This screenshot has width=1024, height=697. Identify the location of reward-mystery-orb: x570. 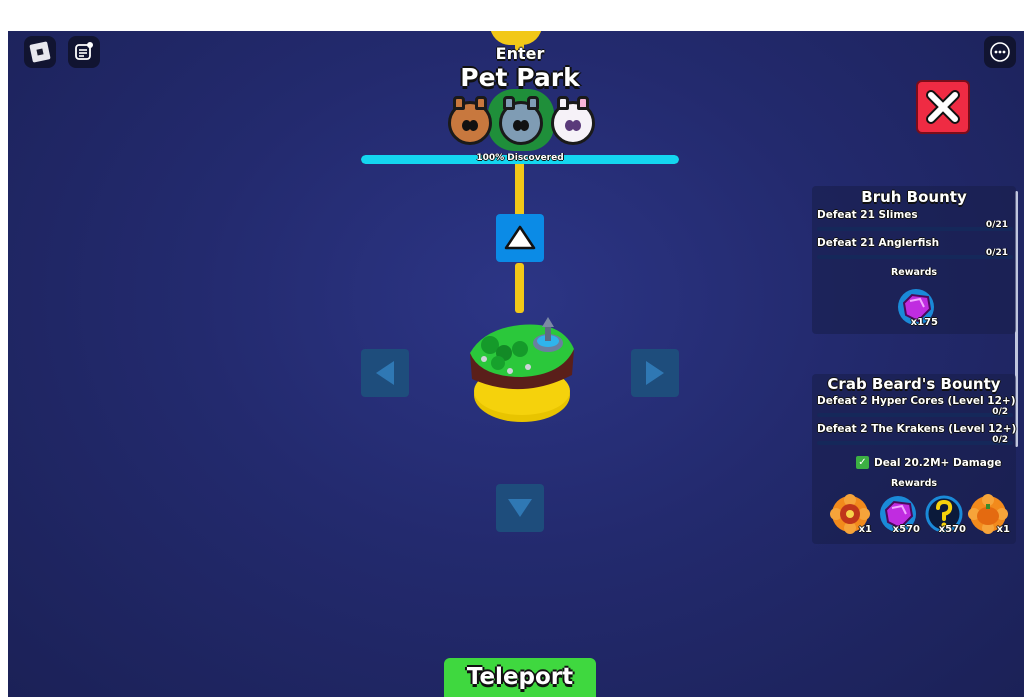
(945, 514).